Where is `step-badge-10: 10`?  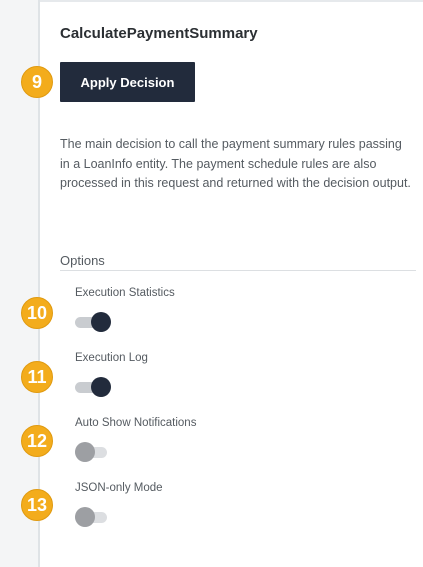 step-badge-10: 10 is located at coordinates (37, 313).